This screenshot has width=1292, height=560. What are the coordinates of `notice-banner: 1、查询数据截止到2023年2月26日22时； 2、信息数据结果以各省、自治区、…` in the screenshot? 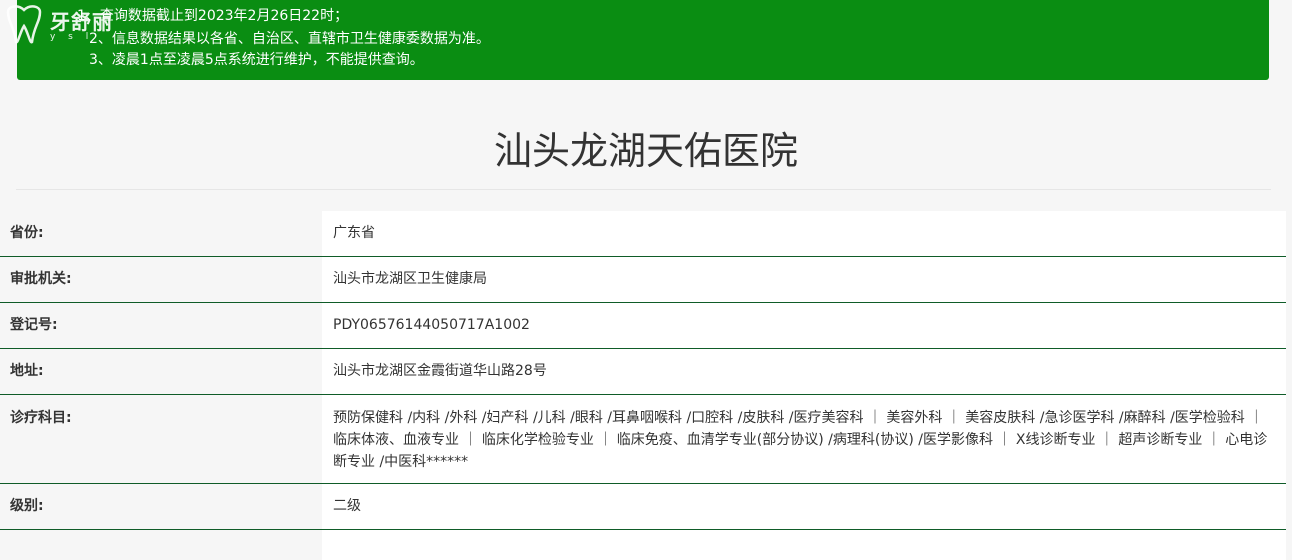 It's located at (643, 40).